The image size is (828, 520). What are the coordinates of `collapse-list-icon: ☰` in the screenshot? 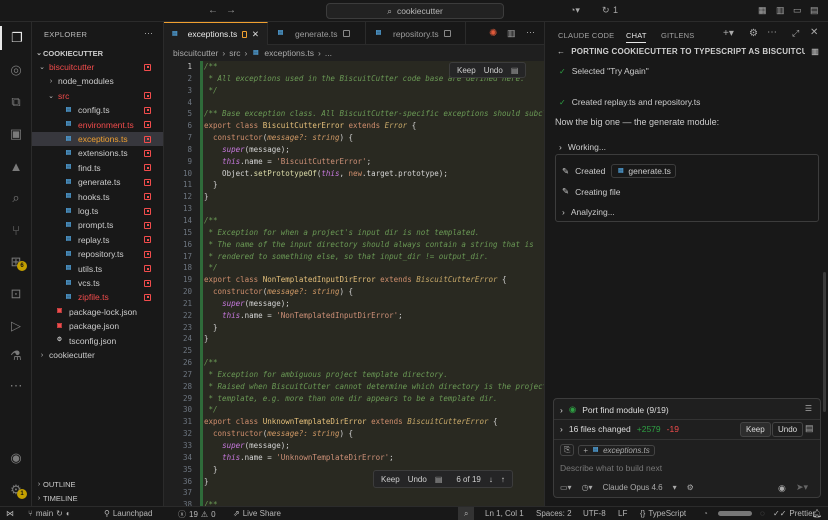 It's located at (808, 408).